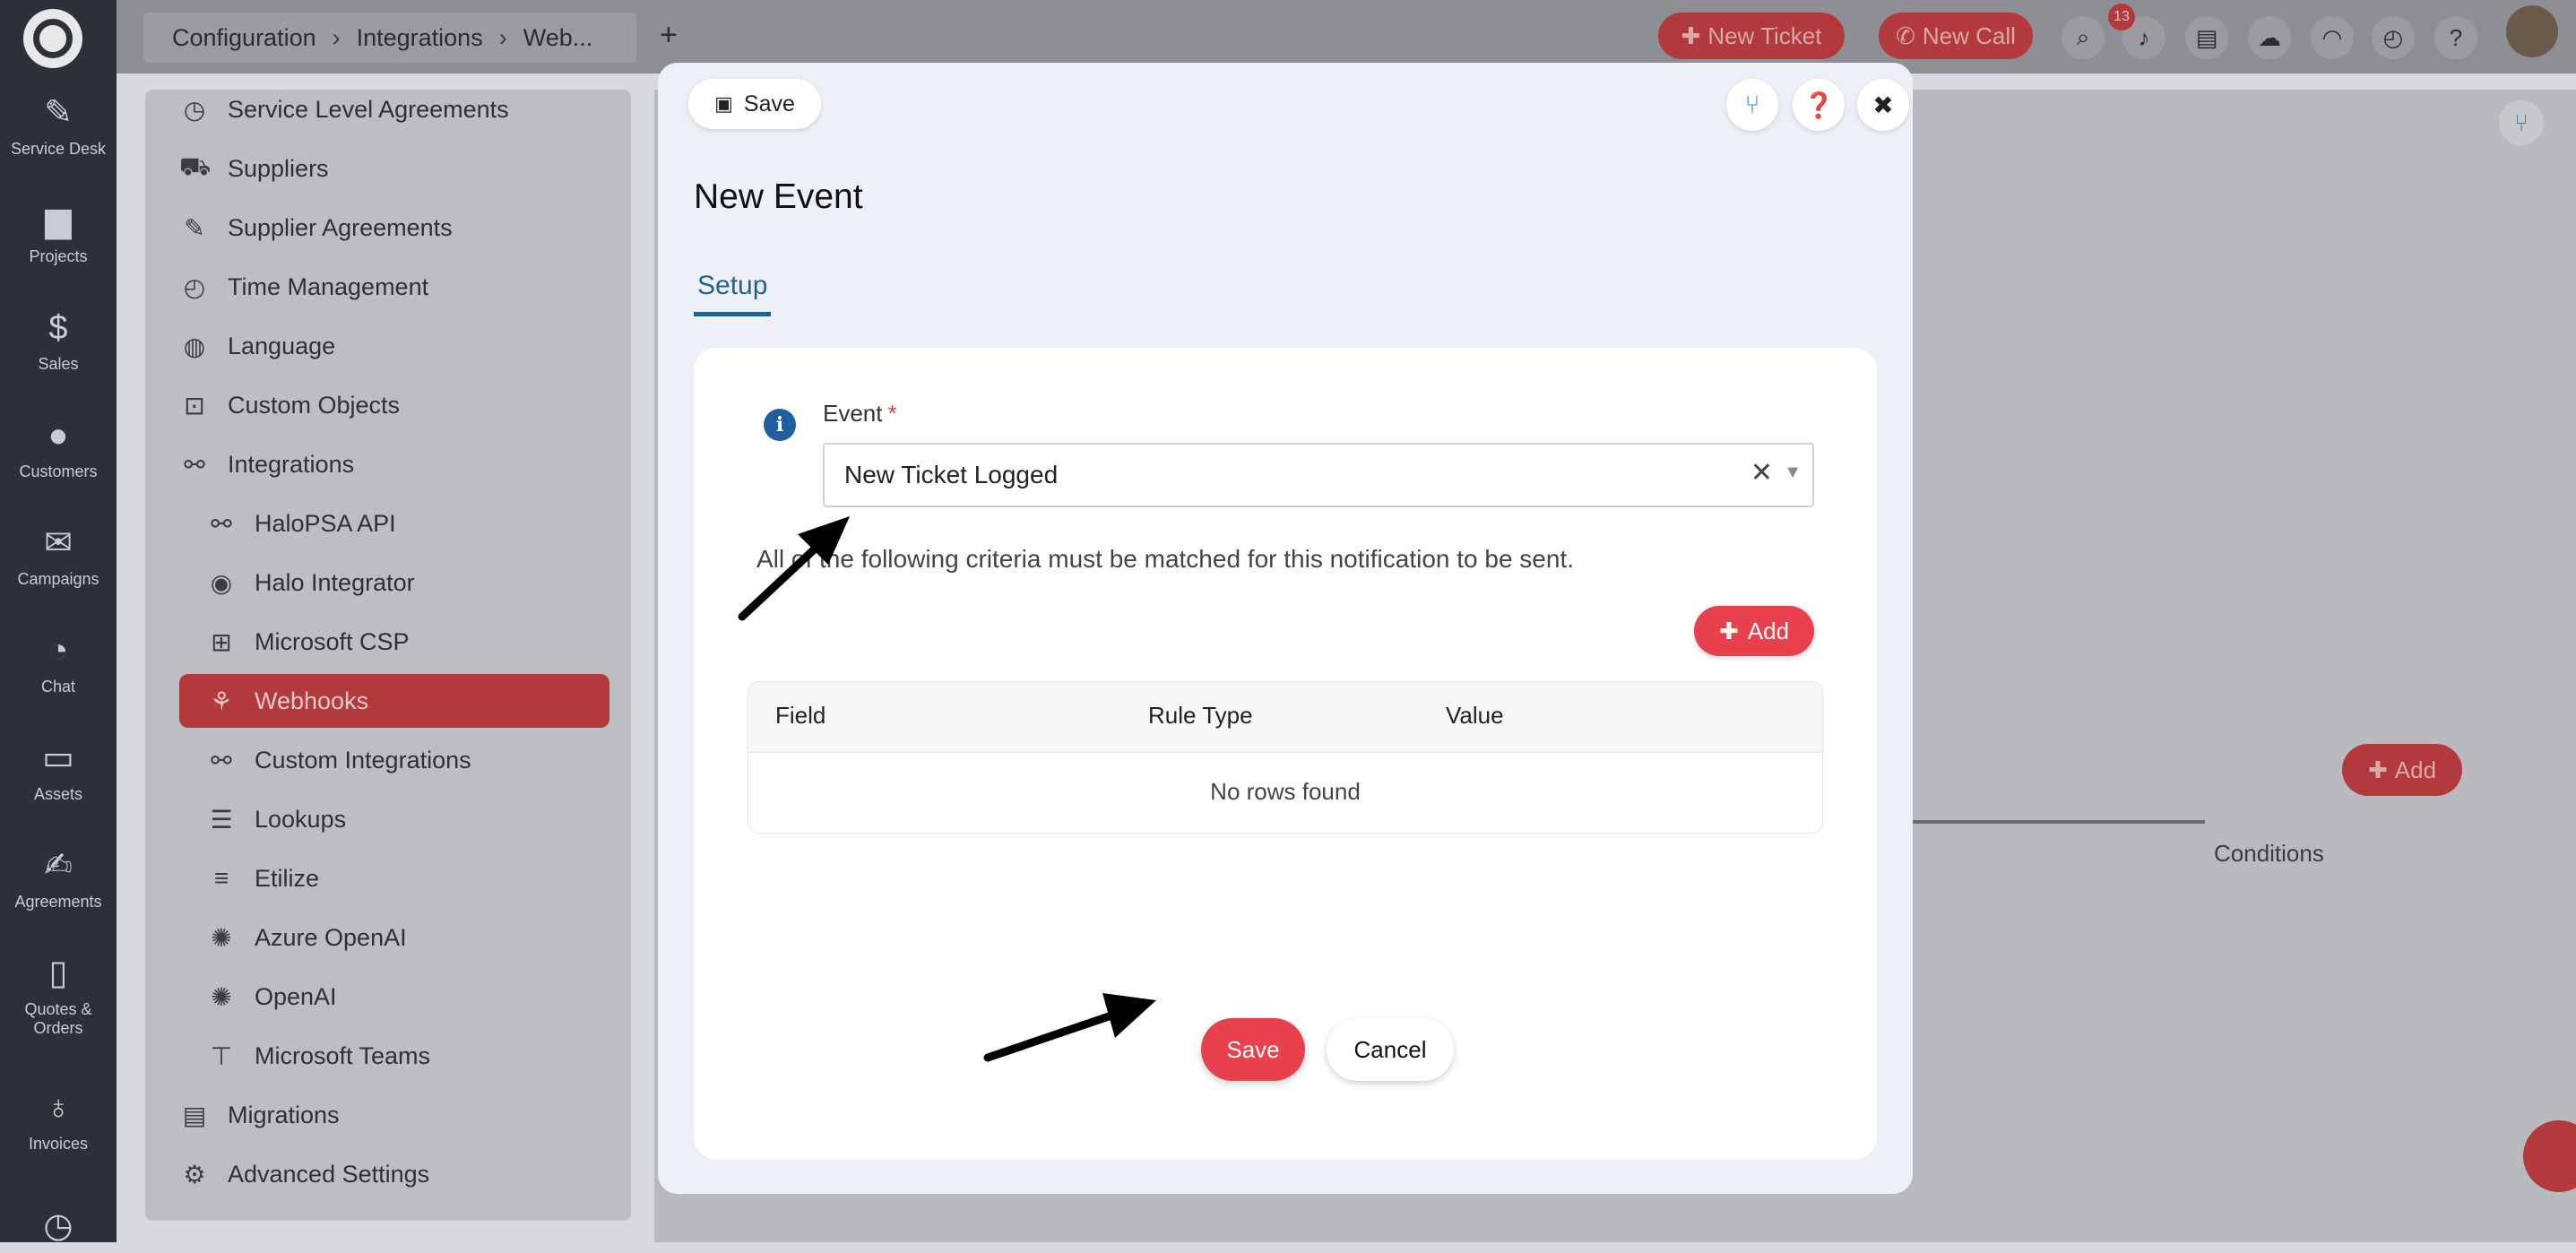 This screenshot has height=1253, width=2576. I want to click on add-criteria-button: ✚ Add, so click(1754, 631).